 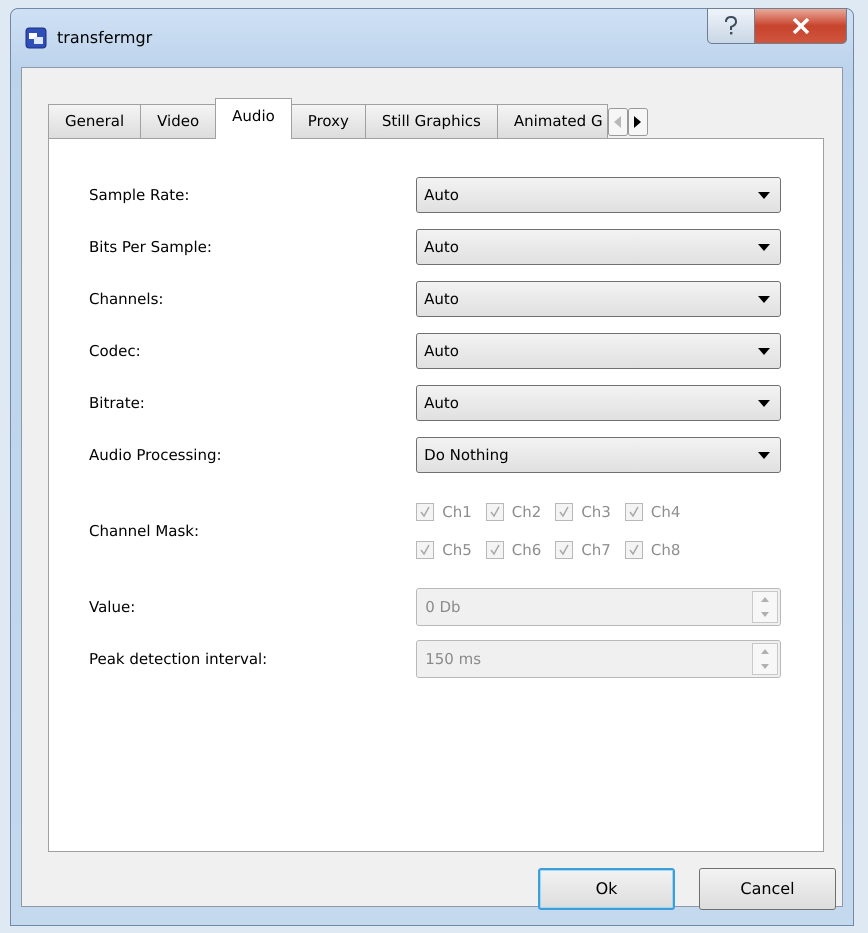 I want to click on right-arrow-icon, so click(x=638, y=122).